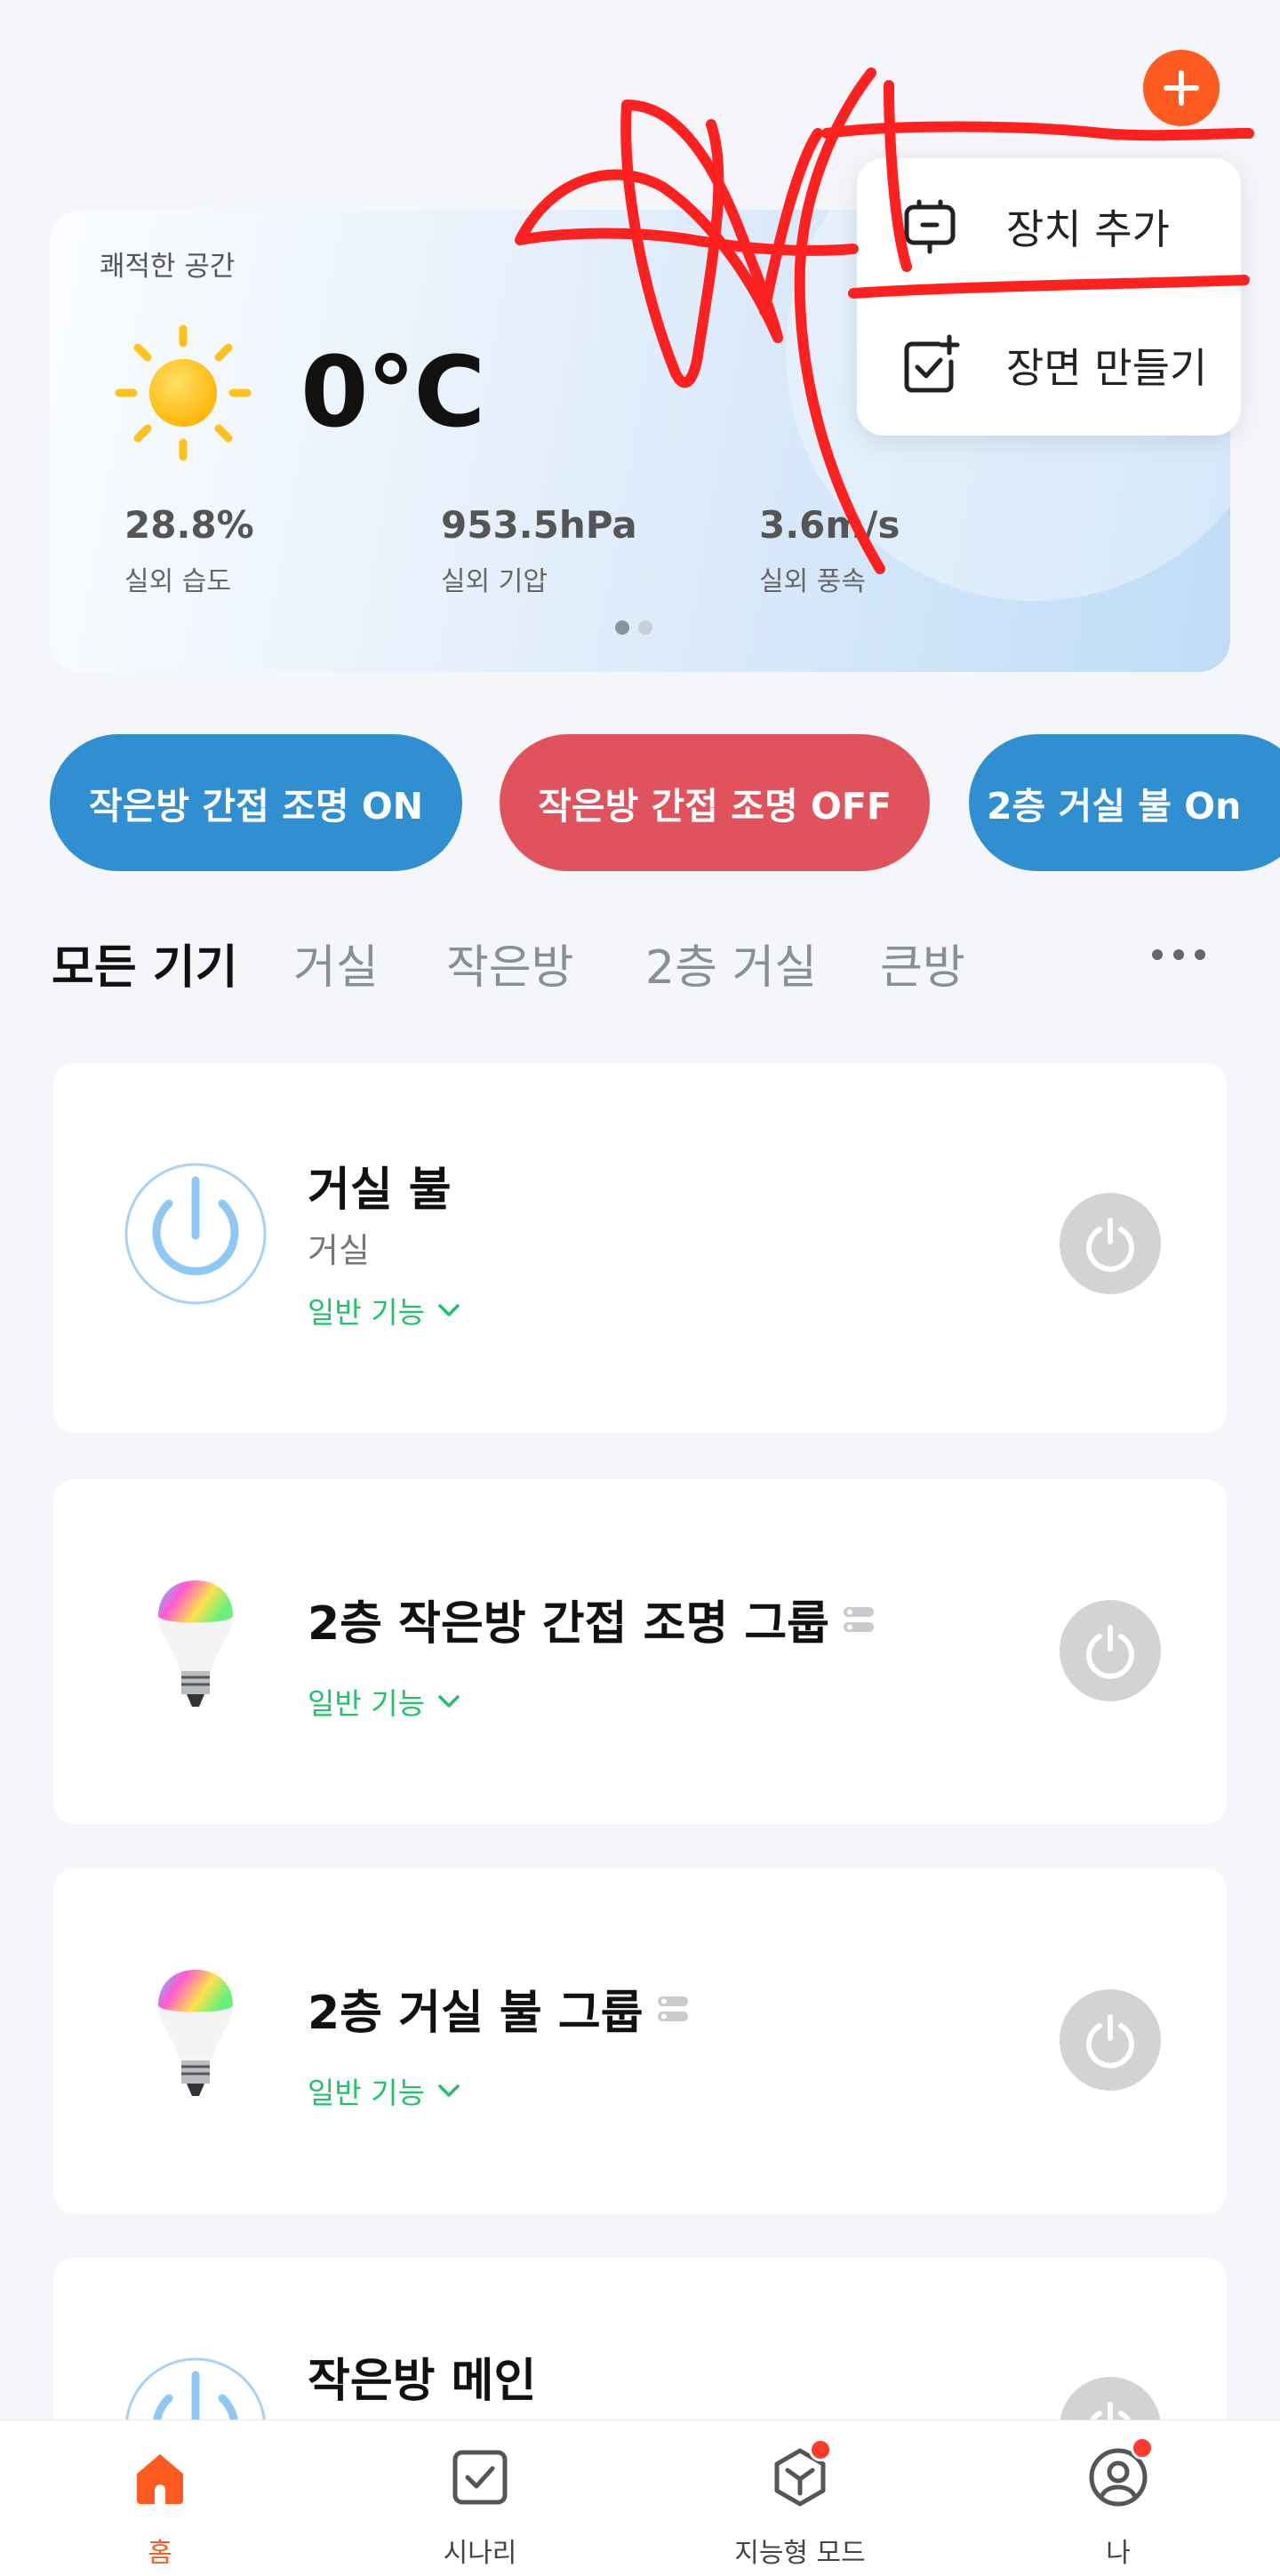 This screenshot has width=1280, height=2576. I want to click on scene-create-icon, so click(932, 363).